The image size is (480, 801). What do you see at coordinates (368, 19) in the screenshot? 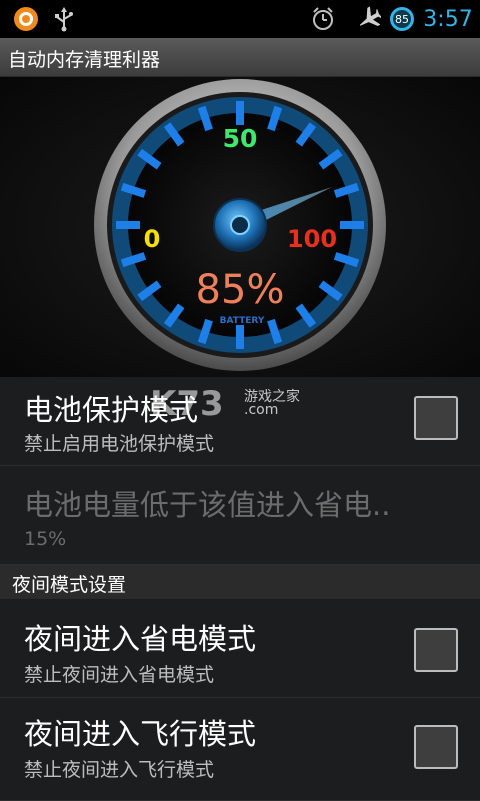
I see `airplane-mode-icon` at bounding box center [368, 19].